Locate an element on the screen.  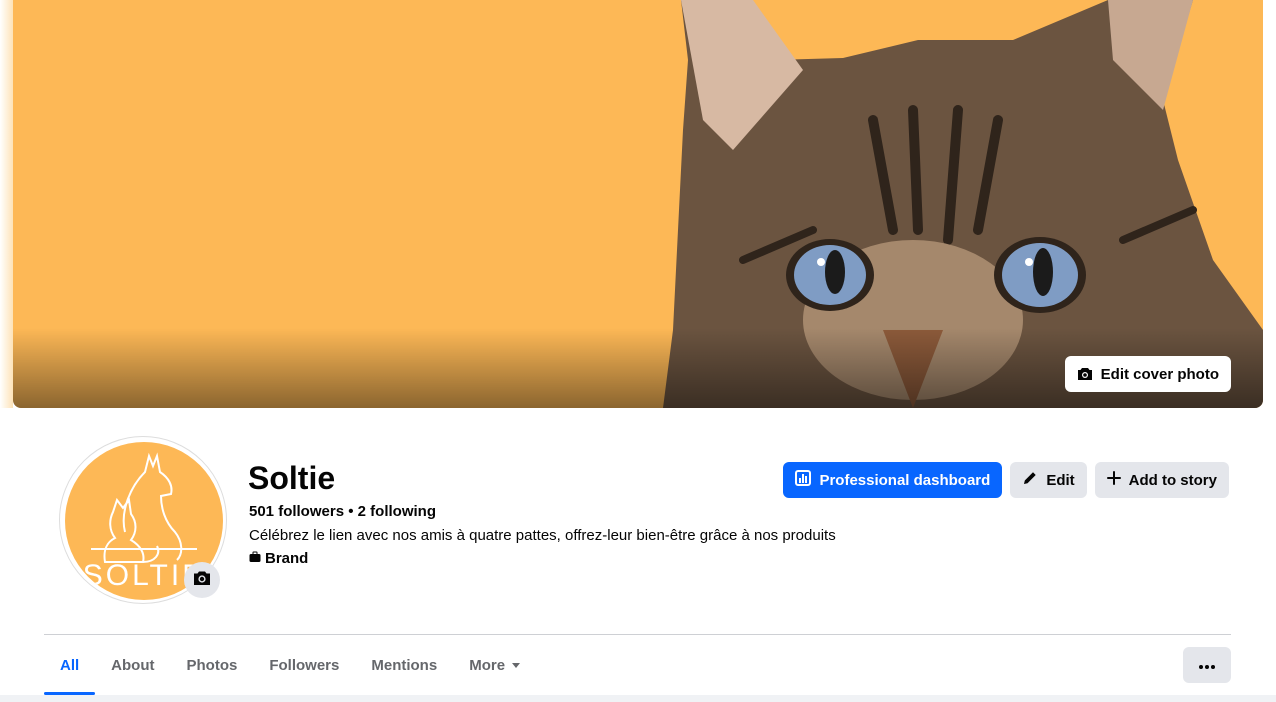
category-label: Brand is located at coordinates (287, 558).